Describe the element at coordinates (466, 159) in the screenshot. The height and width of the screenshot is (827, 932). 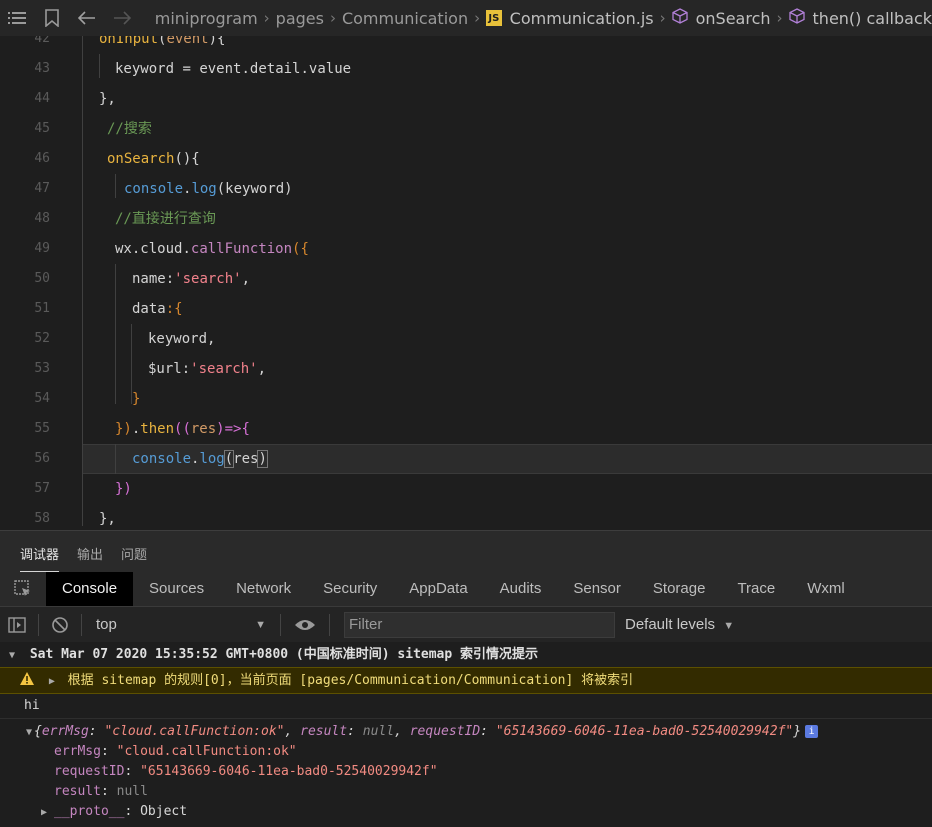
I see `code-line: 46 onSearch(){` at that location.